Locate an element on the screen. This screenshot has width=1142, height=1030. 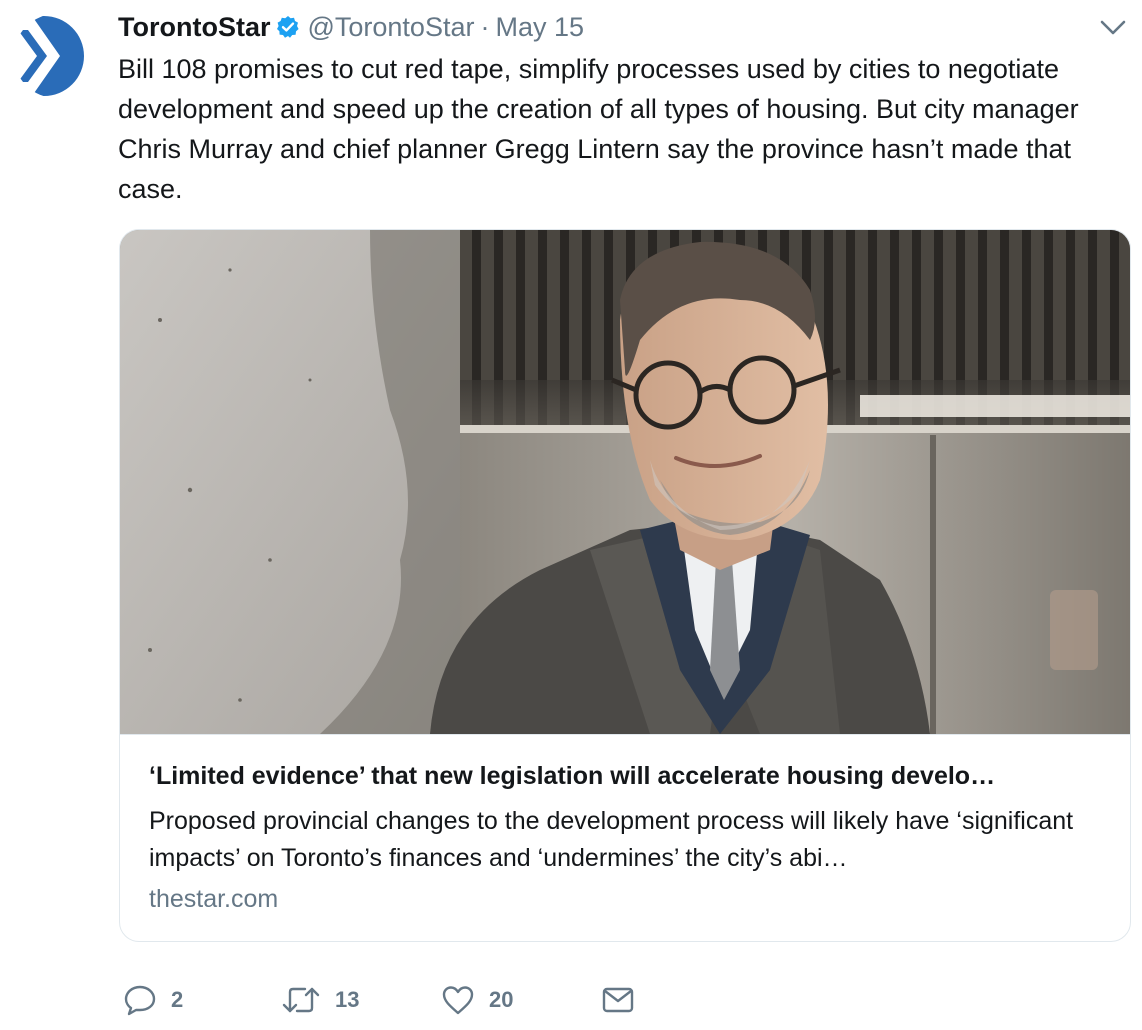
reply-button: 2 is located at coordinates (202, 1000).